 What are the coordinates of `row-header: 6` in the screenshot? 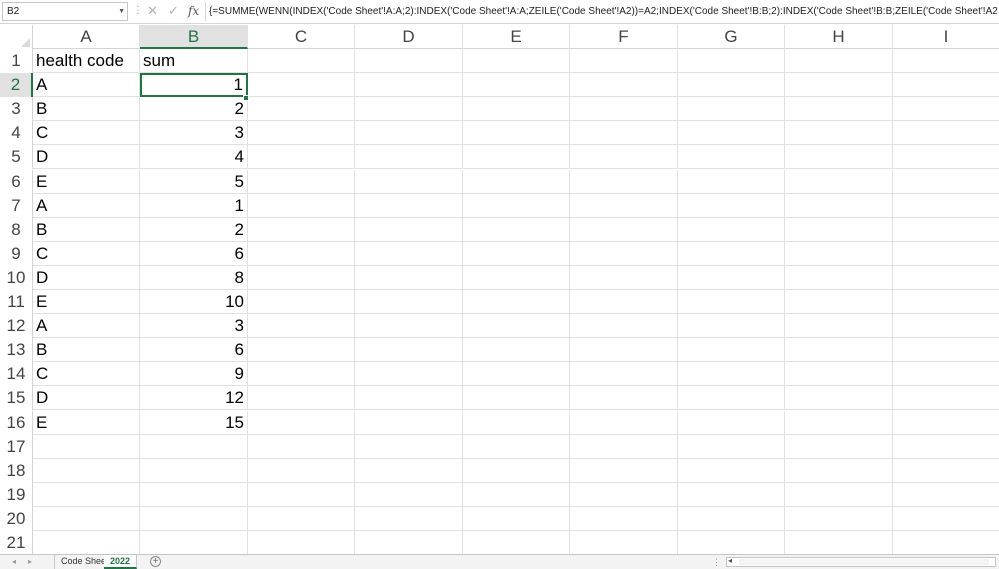 It's located at (16, 181).